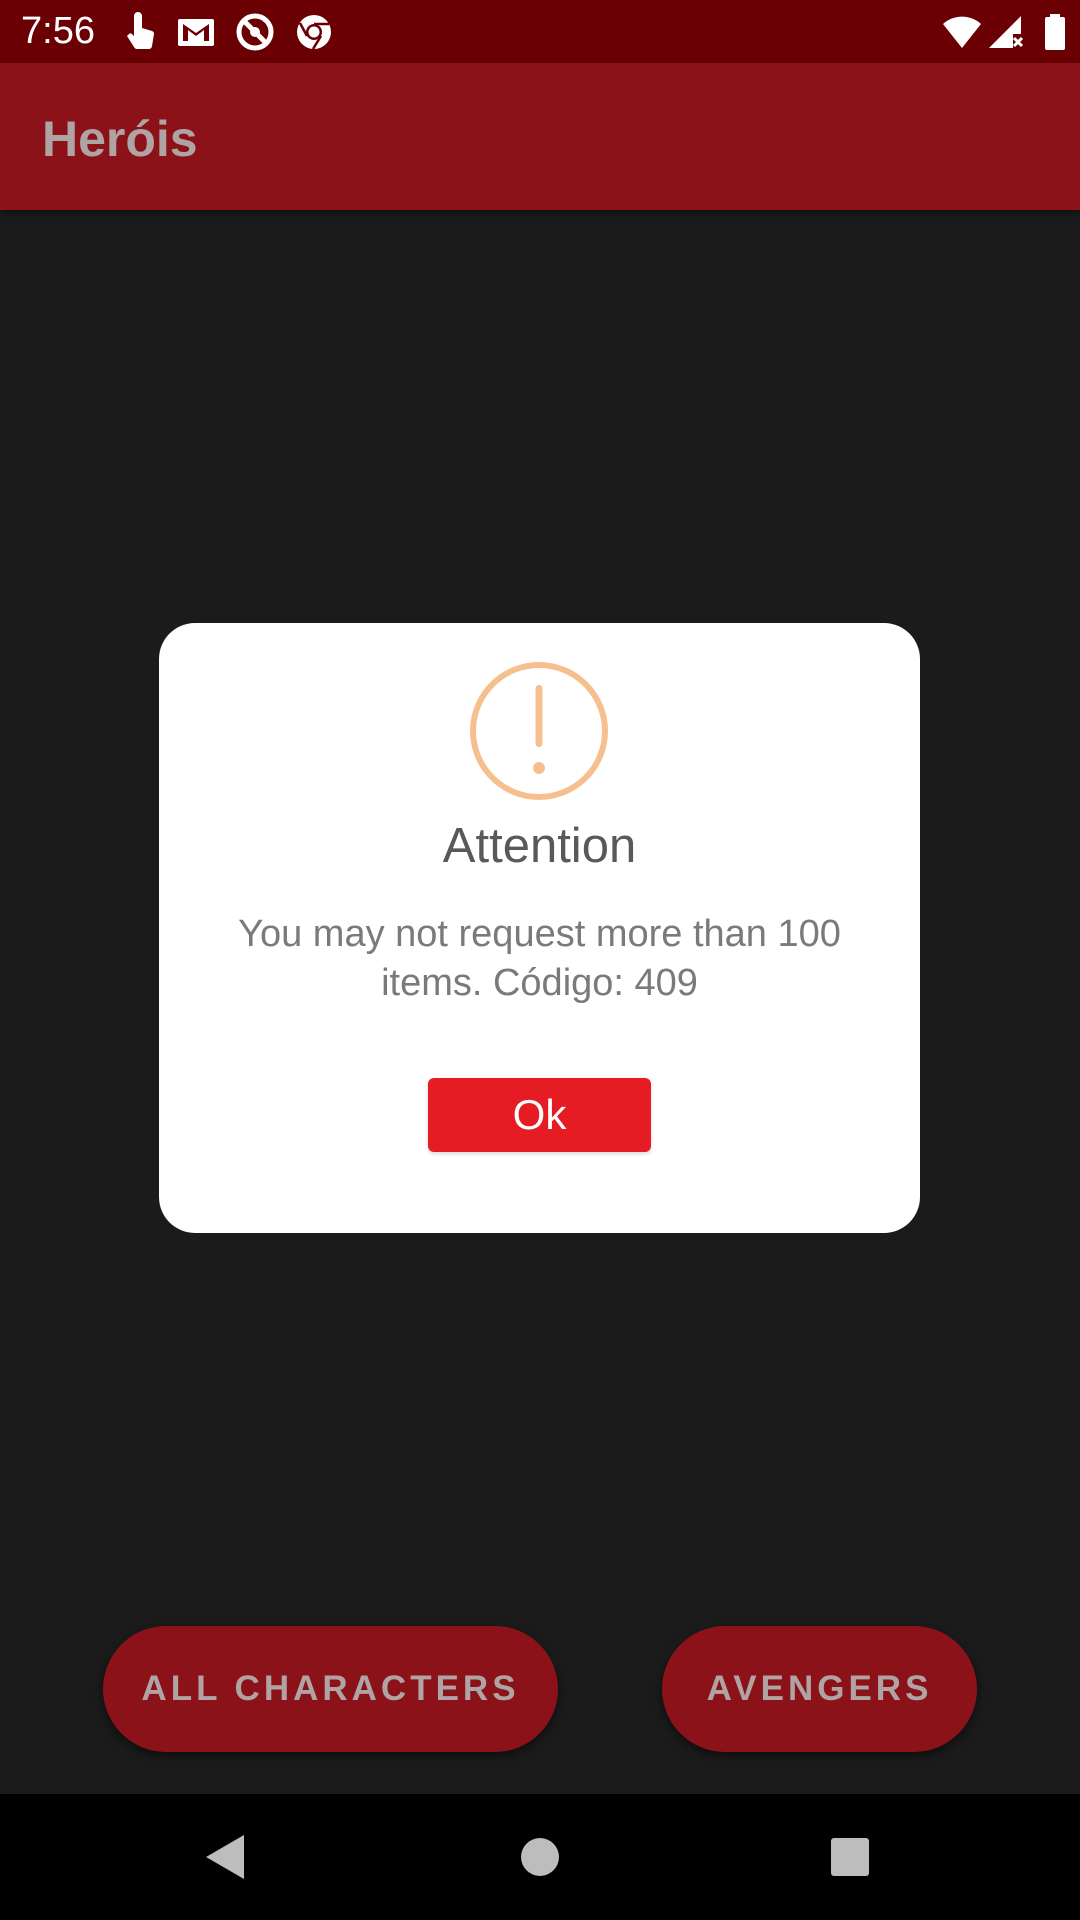  What do you see at coordinates (120, 139) in the screenshot?
I see `page-title: Heróis` at bounding box center [120, 139].